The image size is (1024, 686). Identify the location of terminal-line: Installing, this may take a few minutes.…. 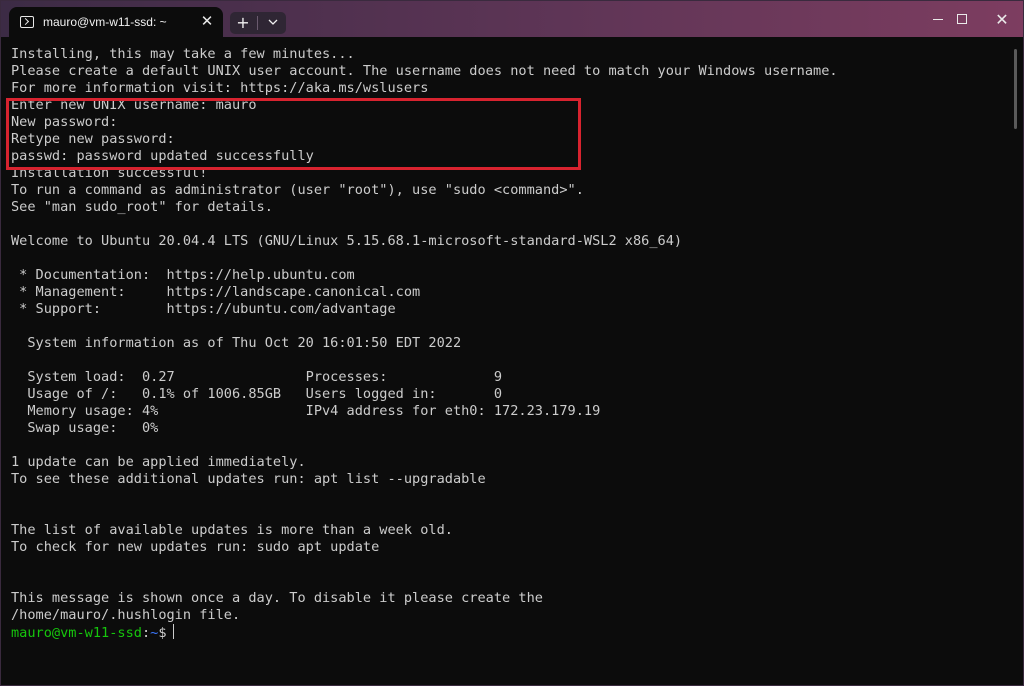
(183, 54).